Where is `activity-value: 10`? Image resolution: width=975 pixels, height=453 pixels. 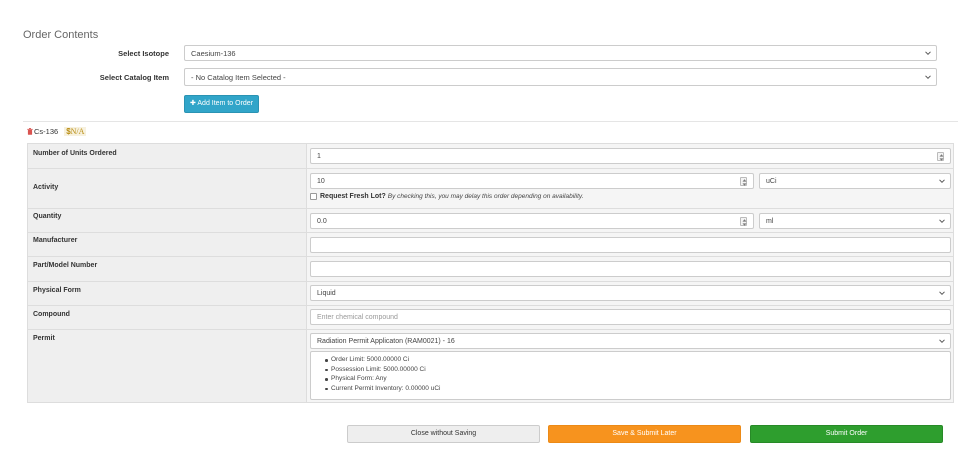
activity-value: 10 is located at coordinates (321, 181).